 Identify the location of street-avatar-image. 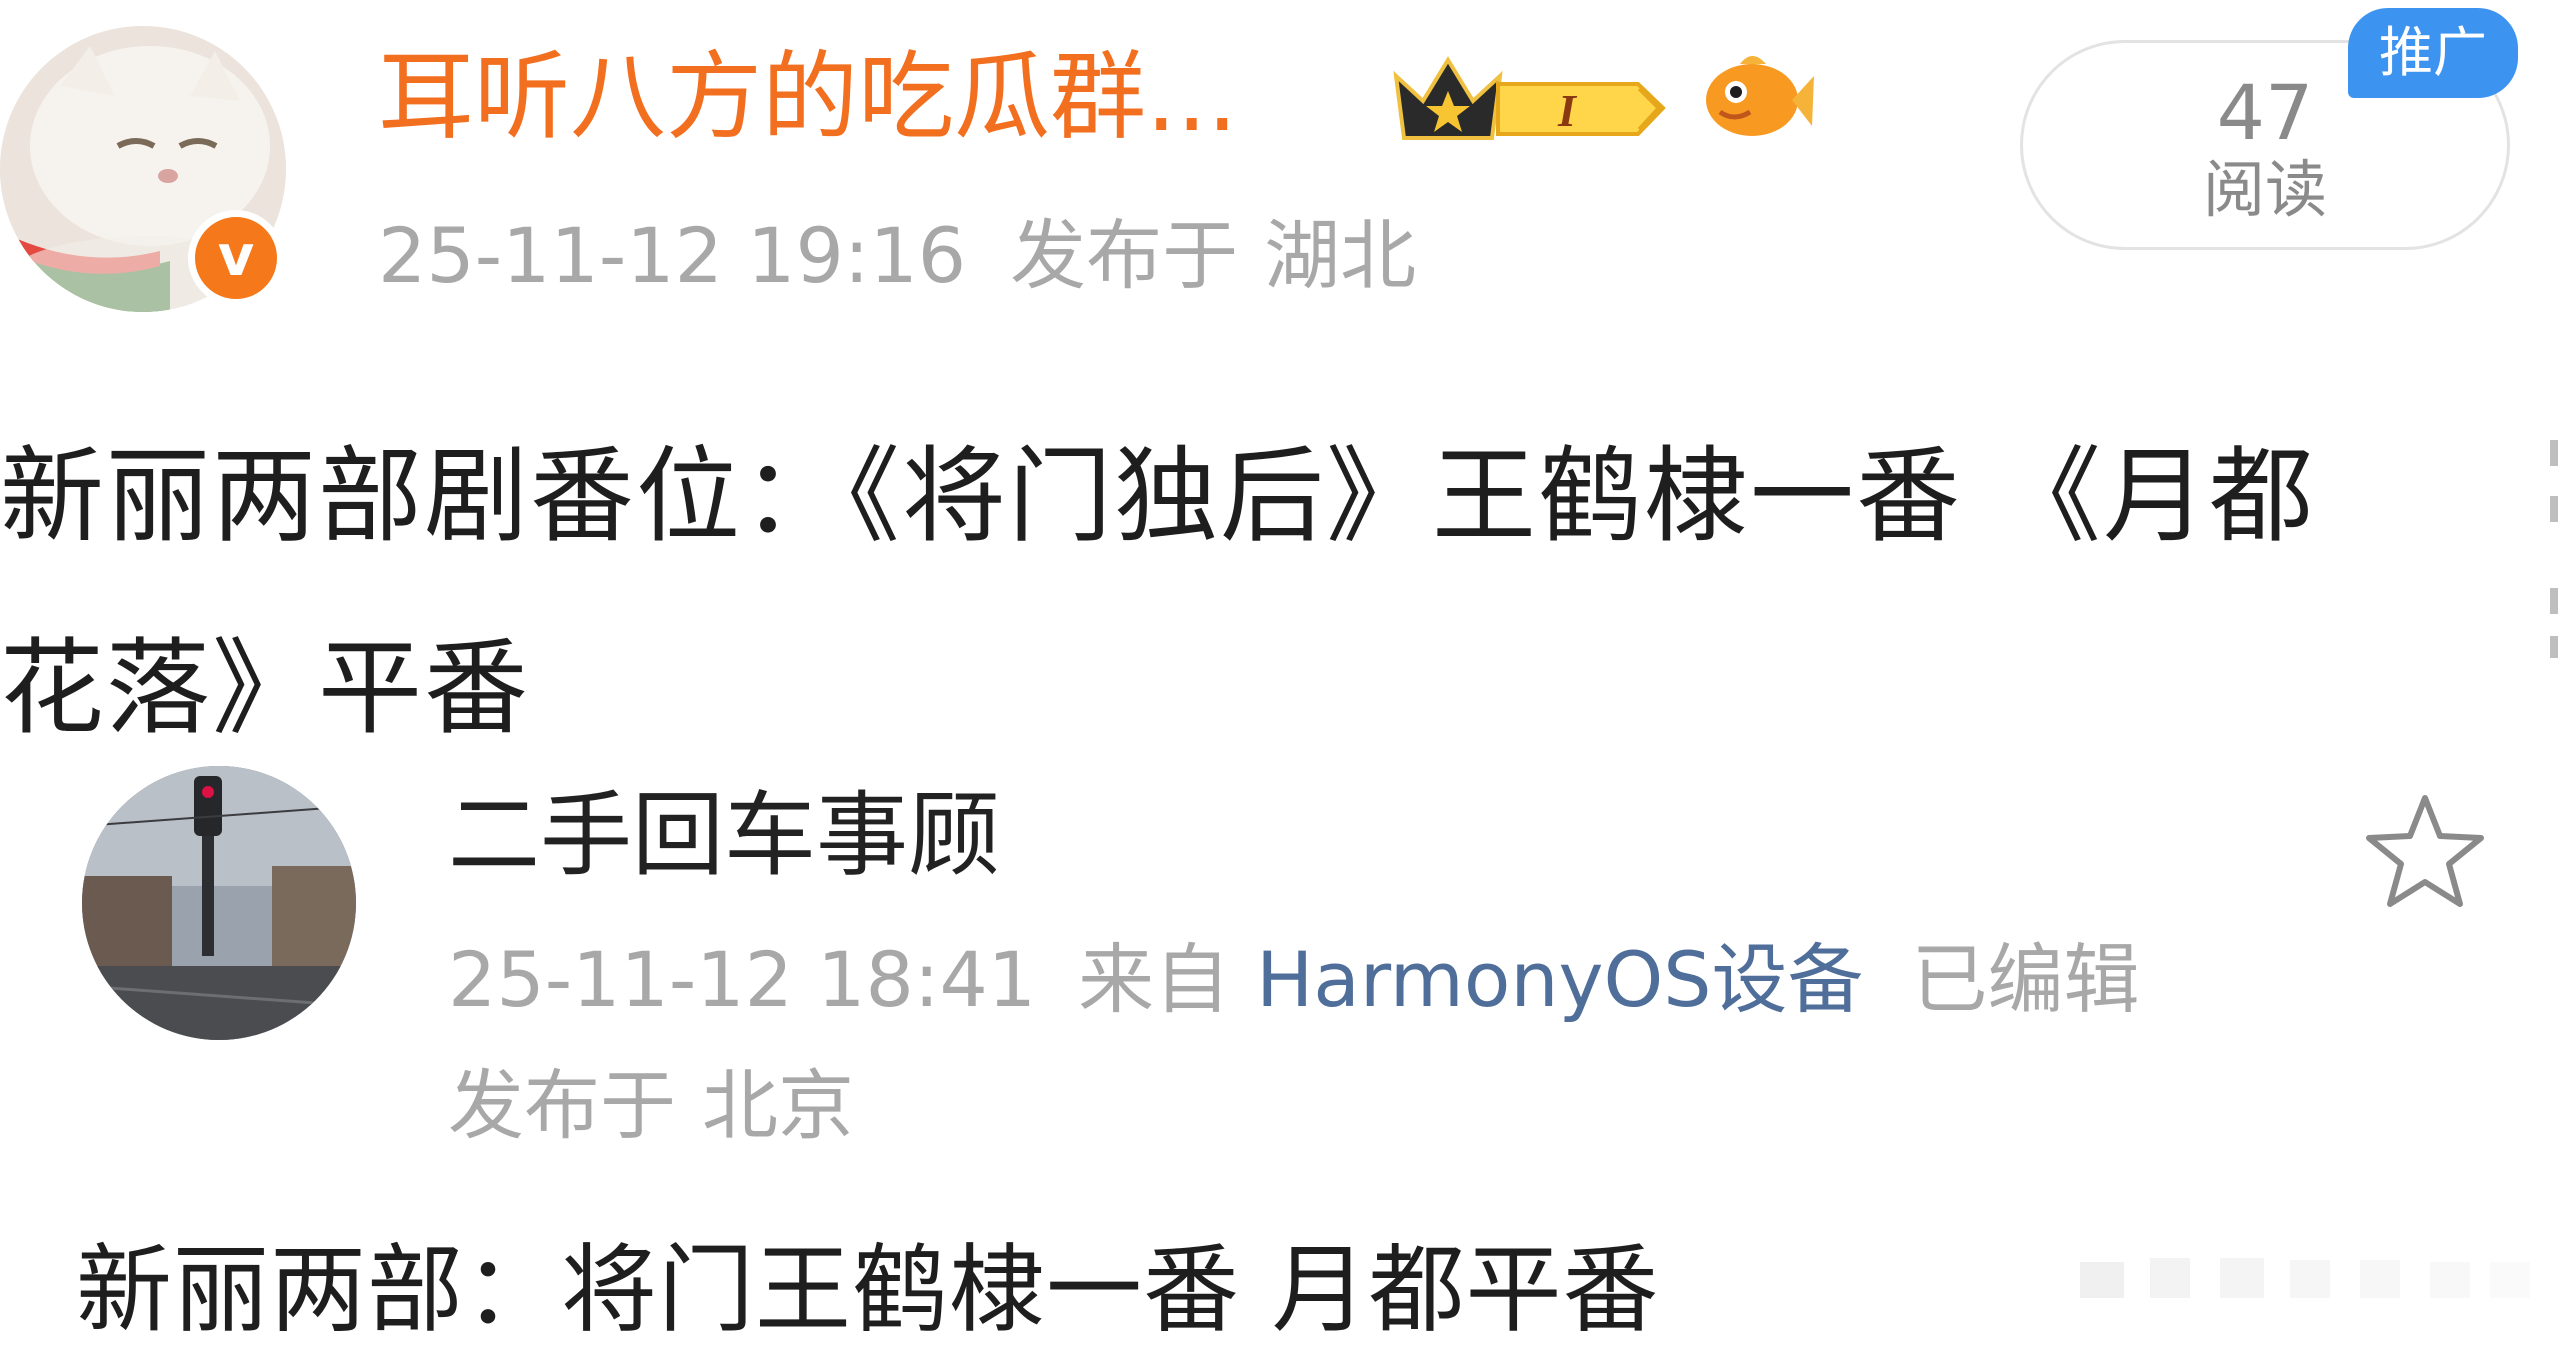
(219, 903).